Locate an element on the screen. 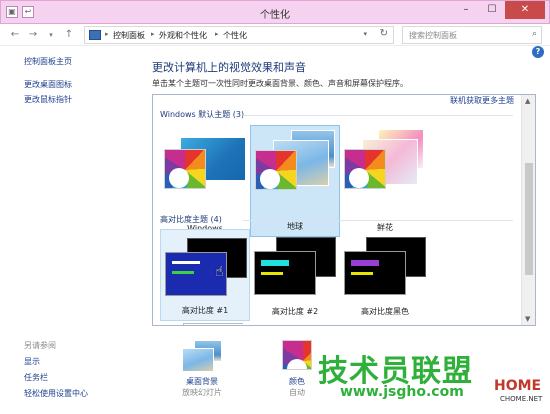 The height and width of the screenshot is (414, 550). breadcrumb-control-panel: 控制面板 is located at coordinates (129, 35).